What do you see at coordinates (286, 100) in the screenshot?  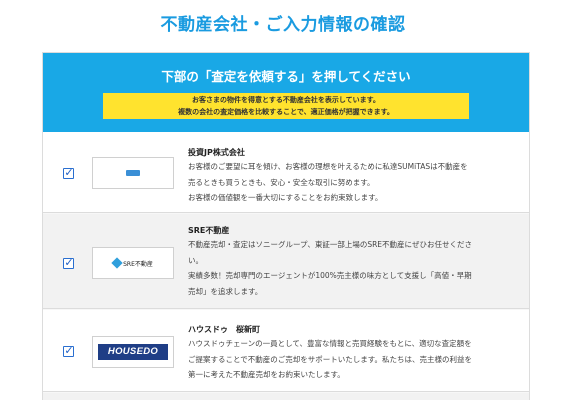 I see `notice-line-1: お客さまの物件を得意とする不動産会社を表示しています。` at bounding box center [286, 100].